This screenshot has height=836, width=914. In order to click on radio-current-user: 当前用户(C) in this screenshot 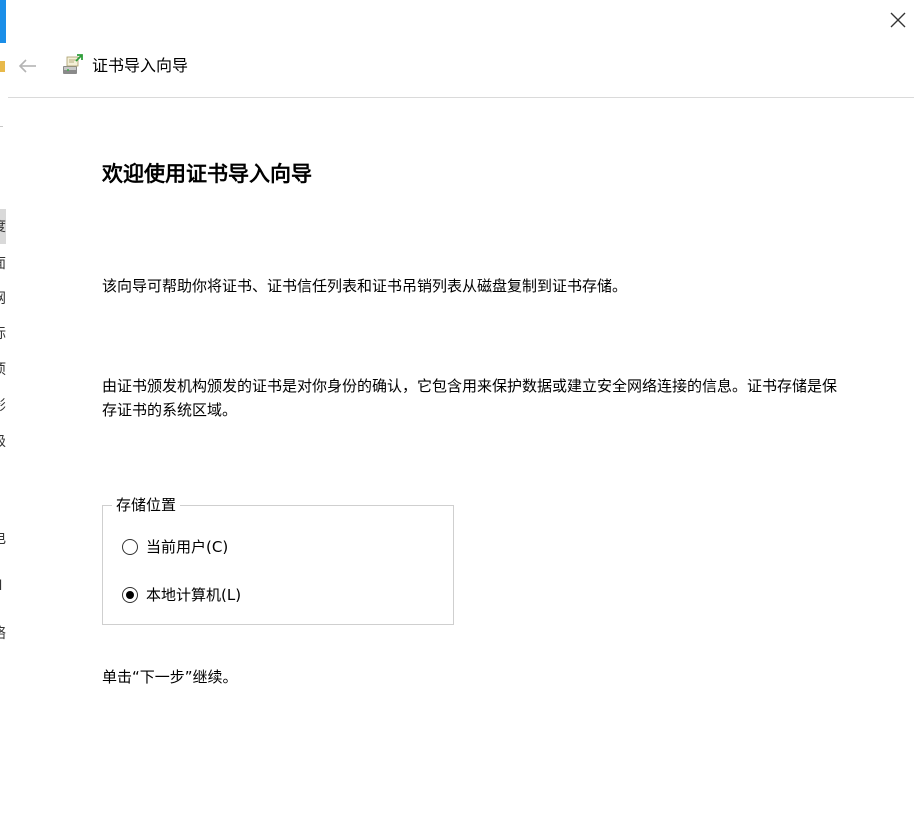, I will do `click(175, 547)`.